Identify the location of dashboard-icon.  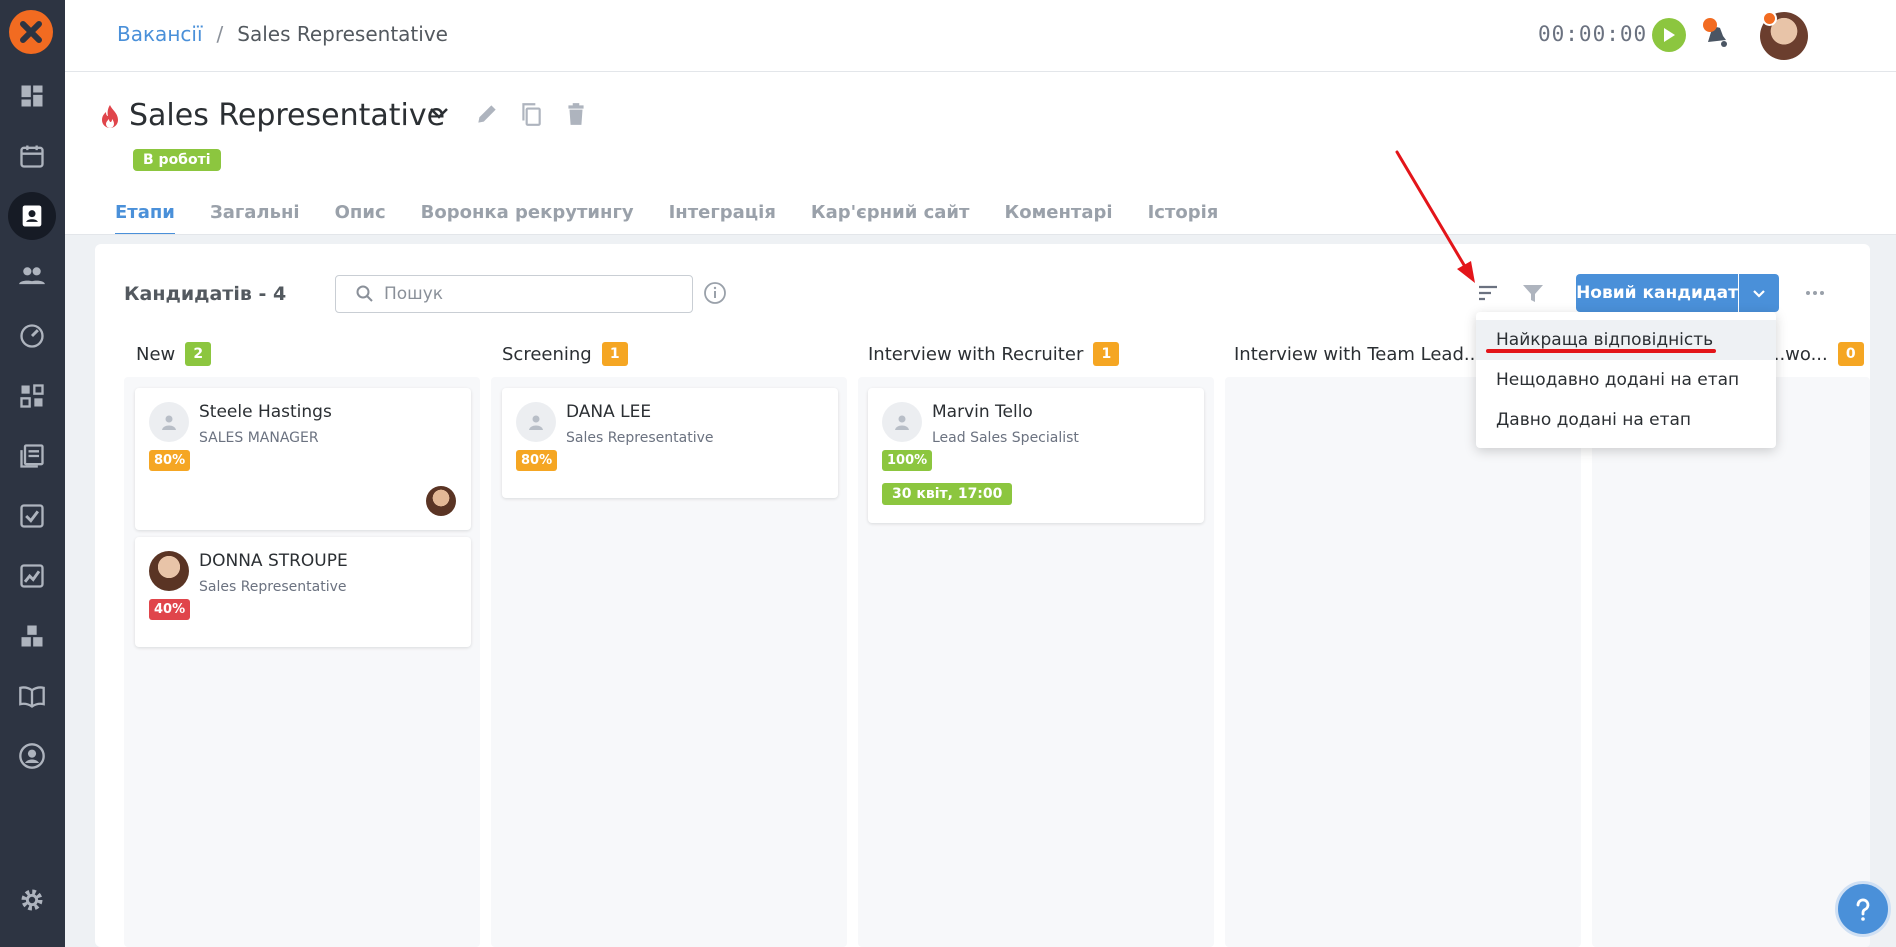
(32, 96).